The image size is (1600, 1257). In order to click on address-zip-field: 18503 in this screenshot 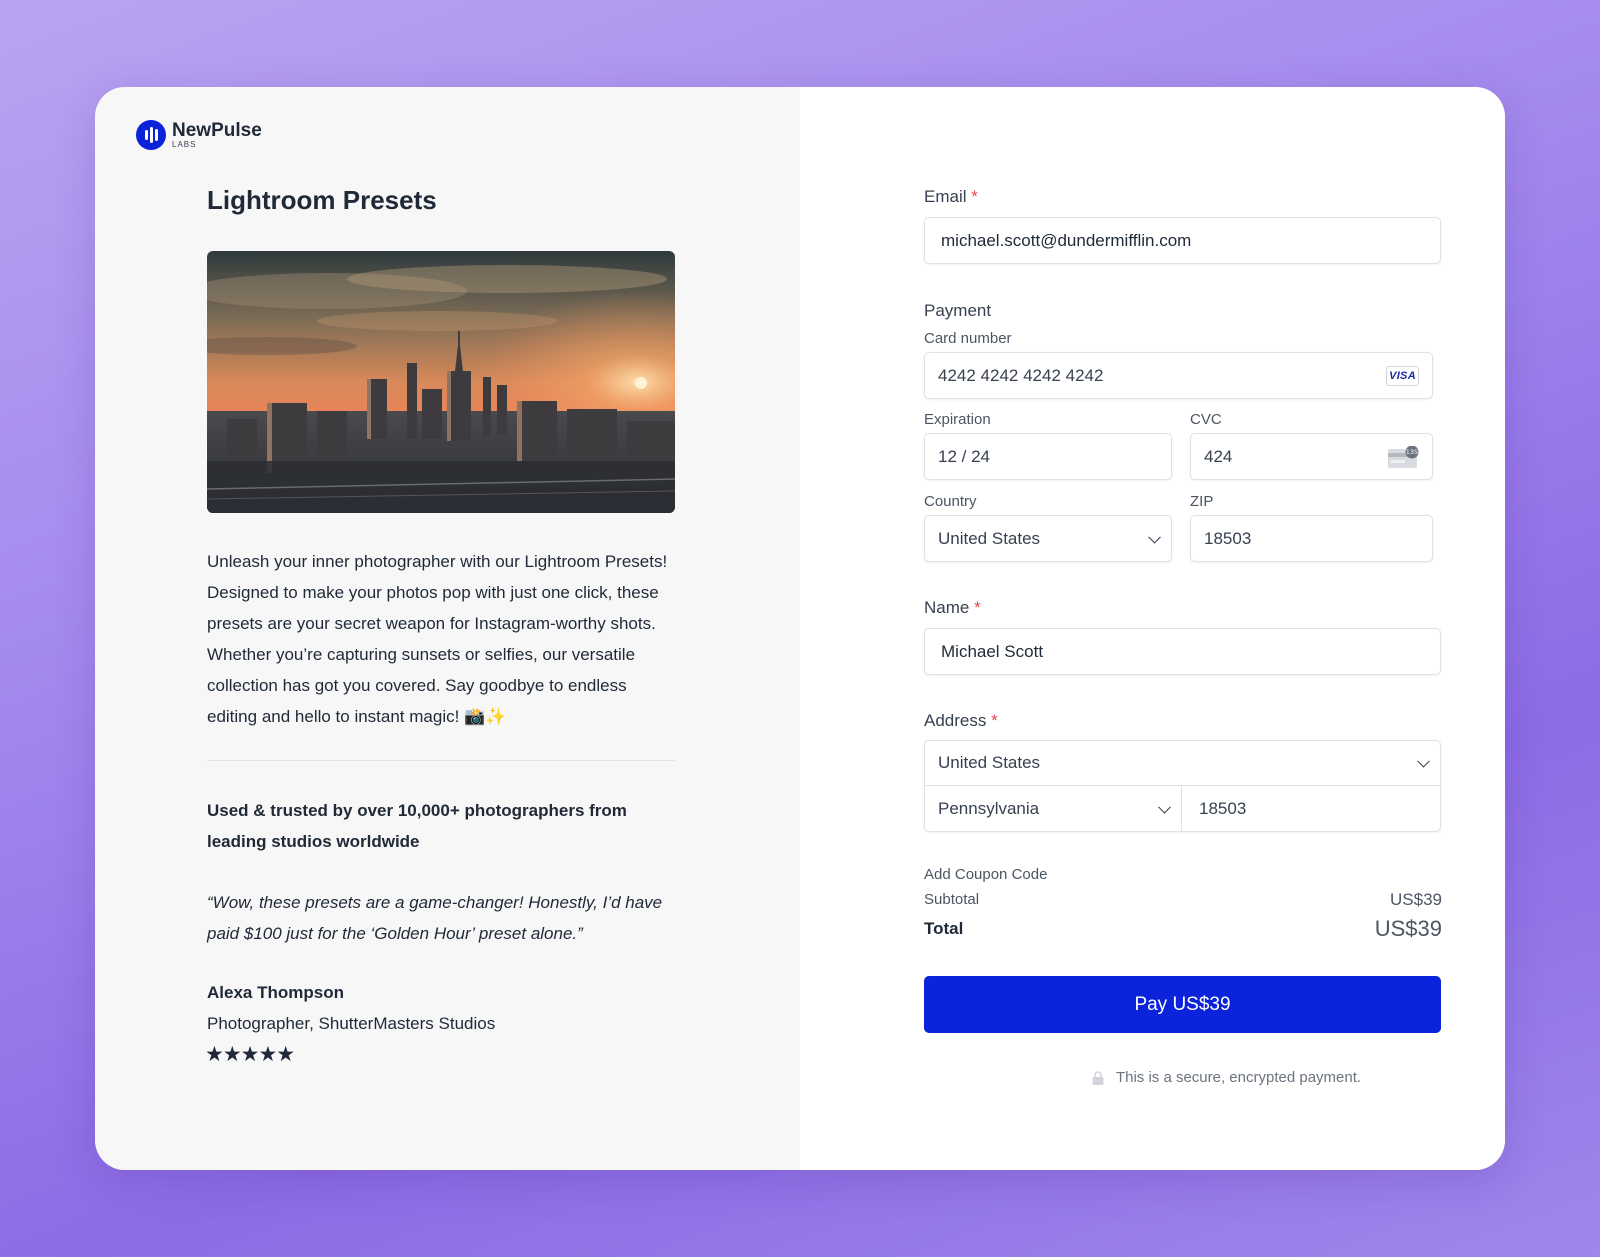, I will do `click(1311, 809)`.